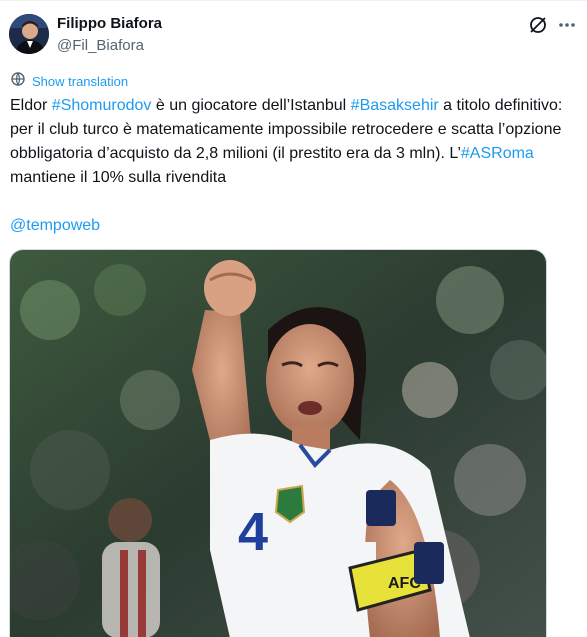 The width and height of the screenshot is (587, 637). Describe the element at coordinates (18, 81) in the screenshot. I see `translate-icon` at that location.